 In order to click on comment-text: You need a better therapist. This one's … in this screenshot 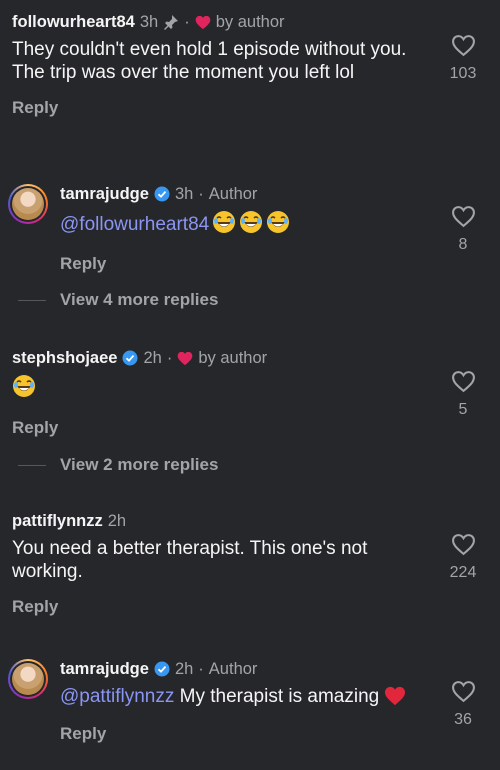, I will do `click(190, 560)`.